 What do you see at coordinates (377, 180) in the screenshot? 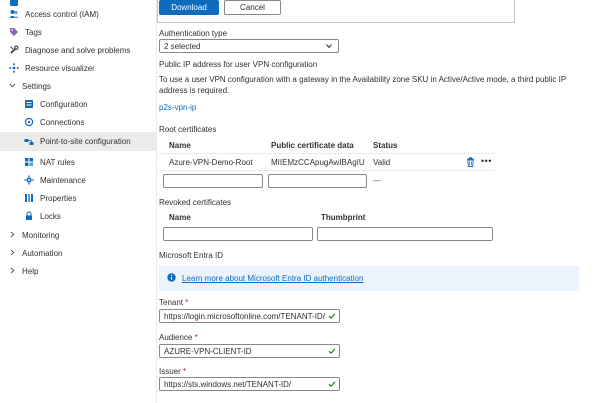
I see `empty-row-status: —` at bounding box center [377, 180].